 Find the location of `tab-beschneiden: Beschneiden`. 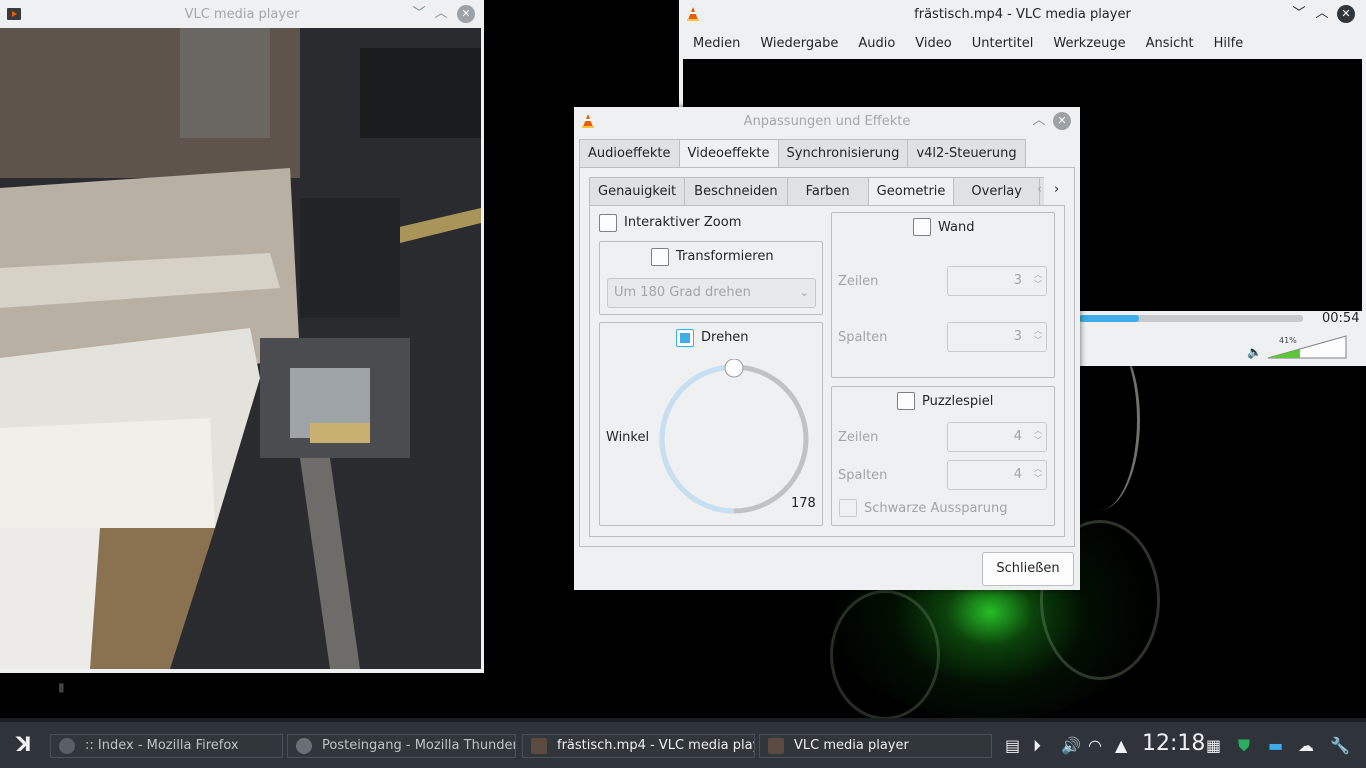

tab-beschneiden: Beschneiden is located at coordinates (736, 191).